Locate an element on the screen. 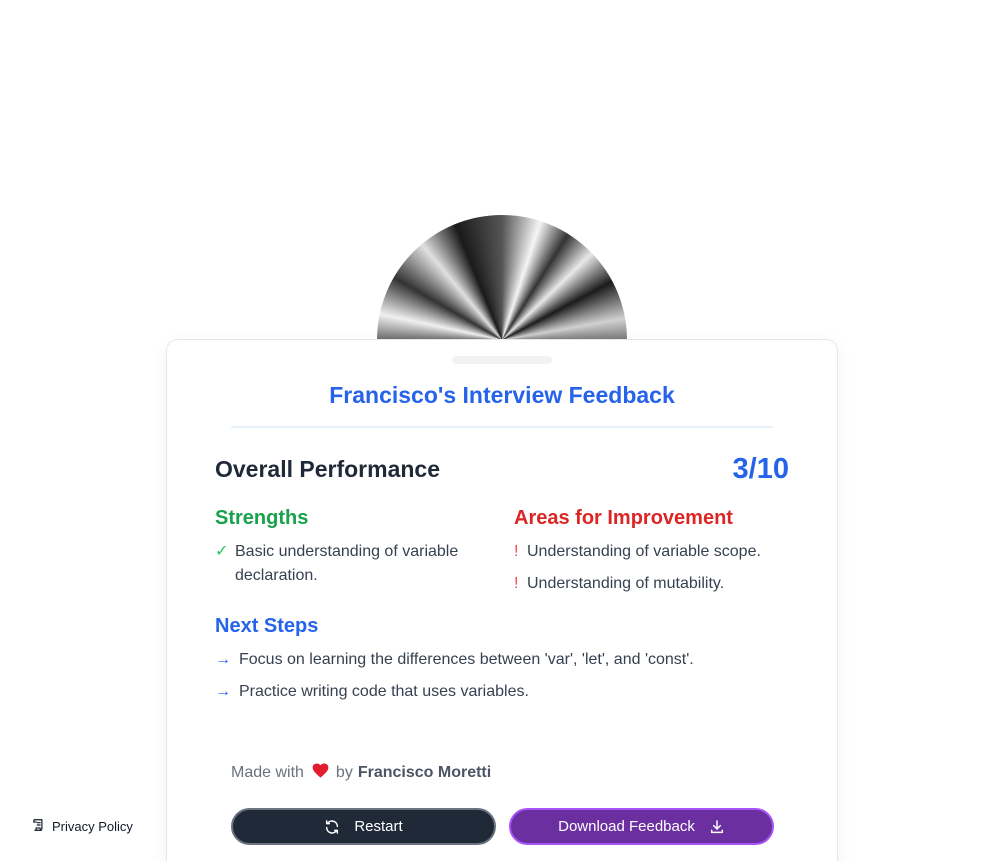 The image size is (1004, 861). made-with-credit: Made with by Francisco Moretti is located at coordinates (361, 773).